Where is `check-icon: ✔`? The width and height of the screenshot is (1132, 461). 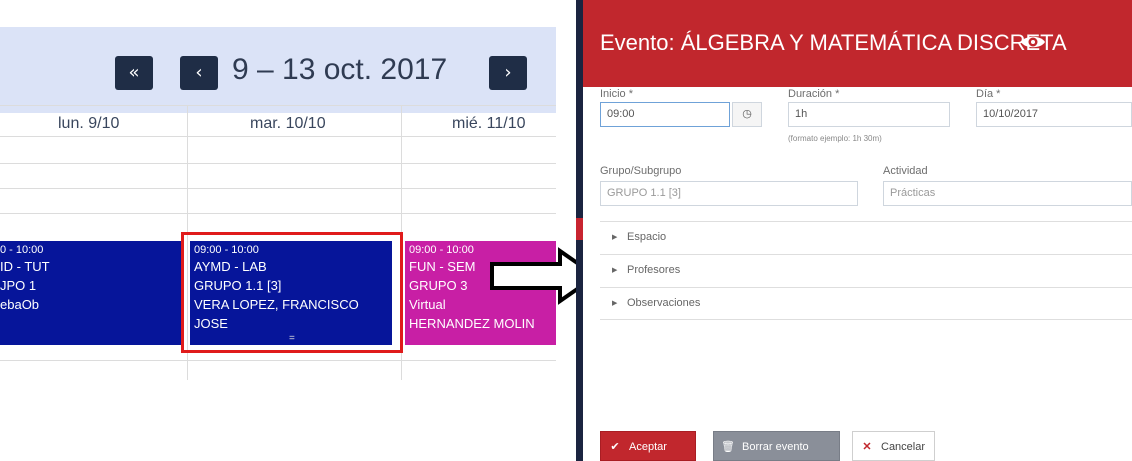
check-icon: ✔ is located at coordinates (615, 447).